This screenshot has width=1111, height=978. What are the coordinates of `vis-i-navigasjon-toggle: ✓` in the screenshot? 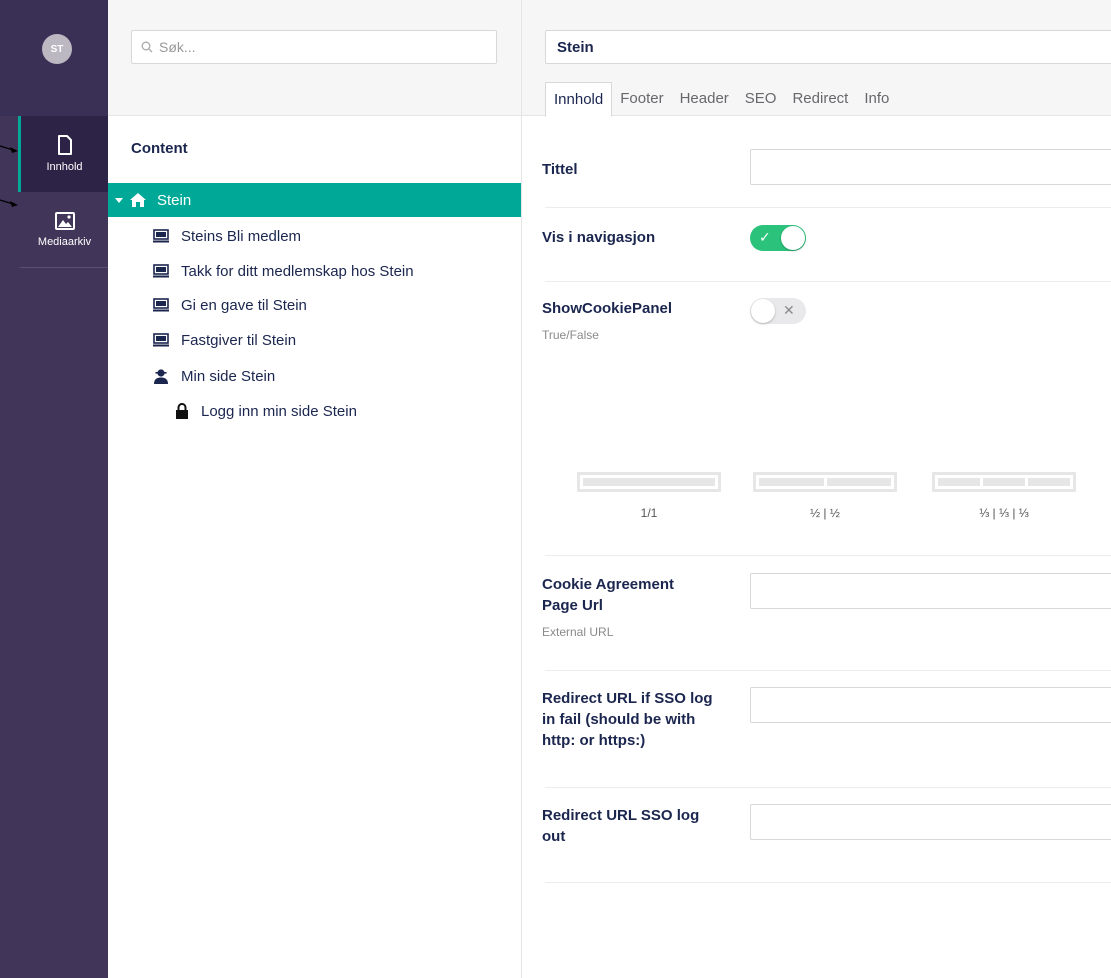 It's located at (778, 238).